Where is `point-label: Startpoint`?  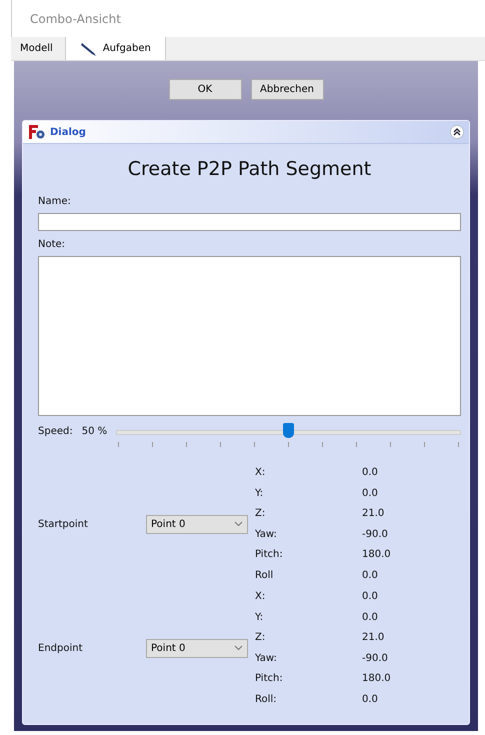
point-label: Startpoint is located at coordinates (63, 524).